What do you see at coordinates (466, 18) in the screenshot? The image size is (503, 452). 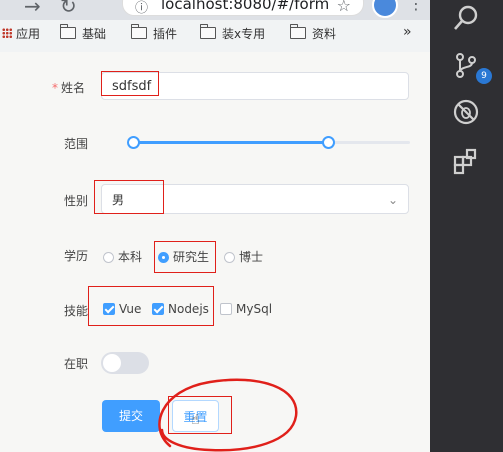 I see `search-icon` at bounding box center [466, 18].